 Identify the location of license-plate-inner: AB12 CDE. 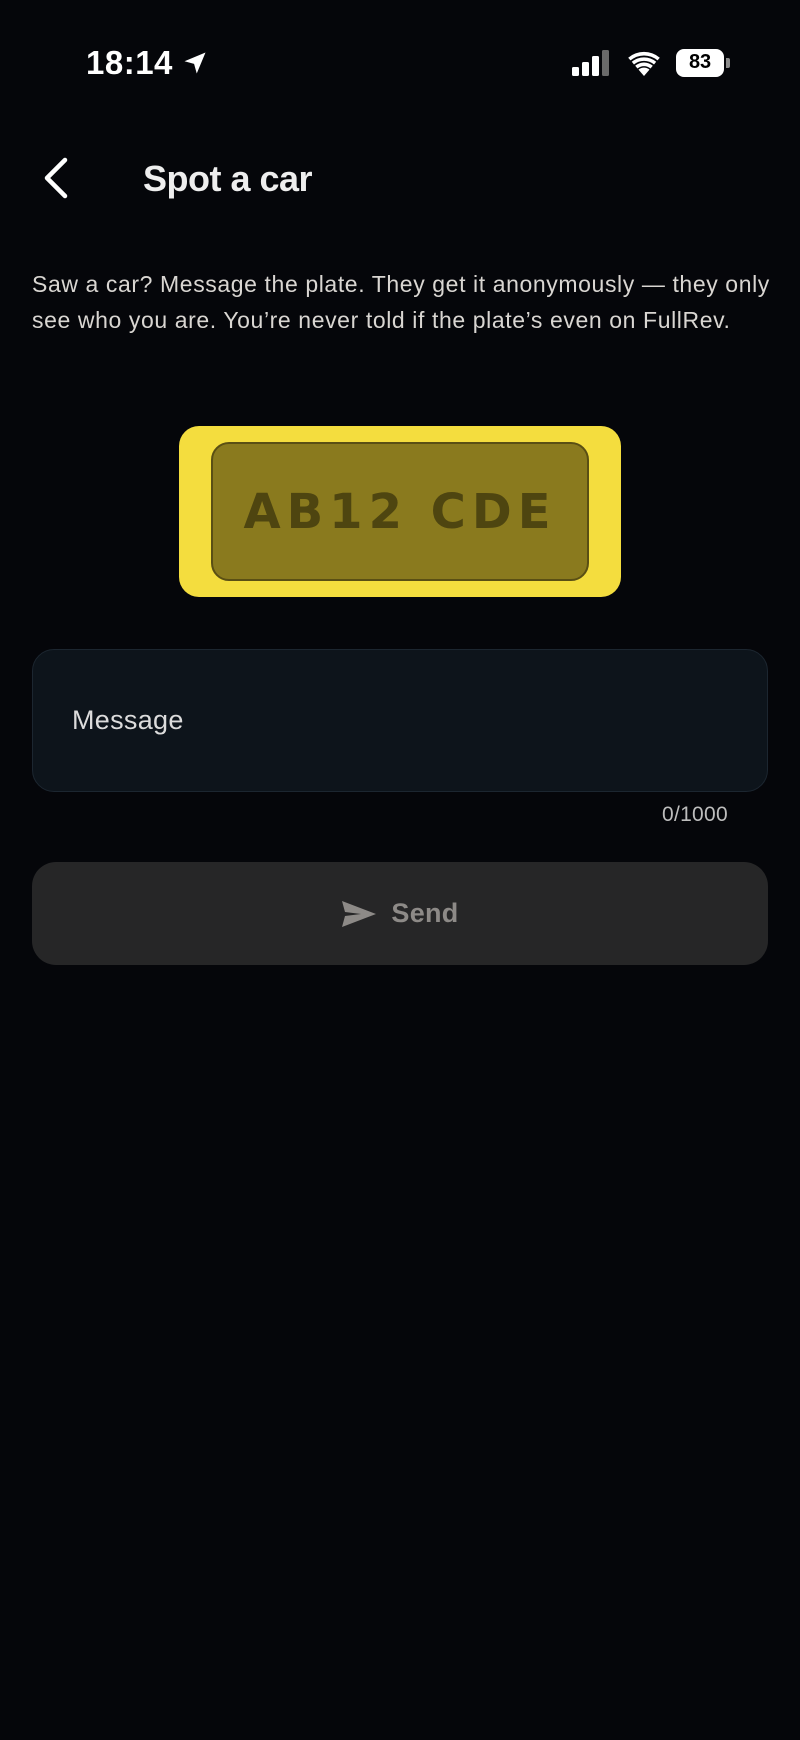
(400, 511).